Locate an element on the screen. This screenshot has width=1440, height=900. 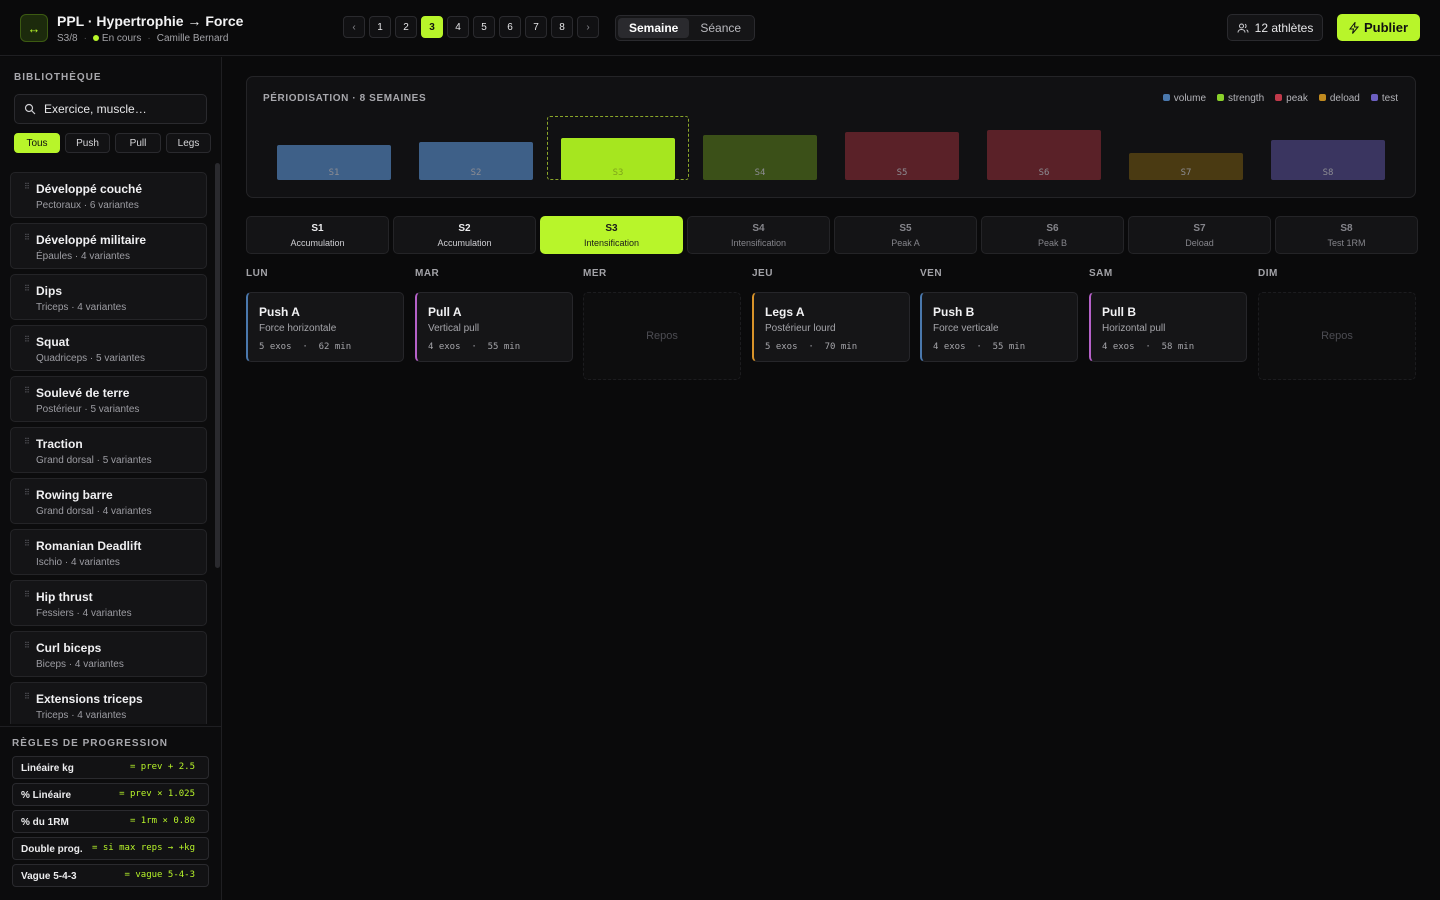
pager-page-8: 8 is located at coordinates (562, 27).